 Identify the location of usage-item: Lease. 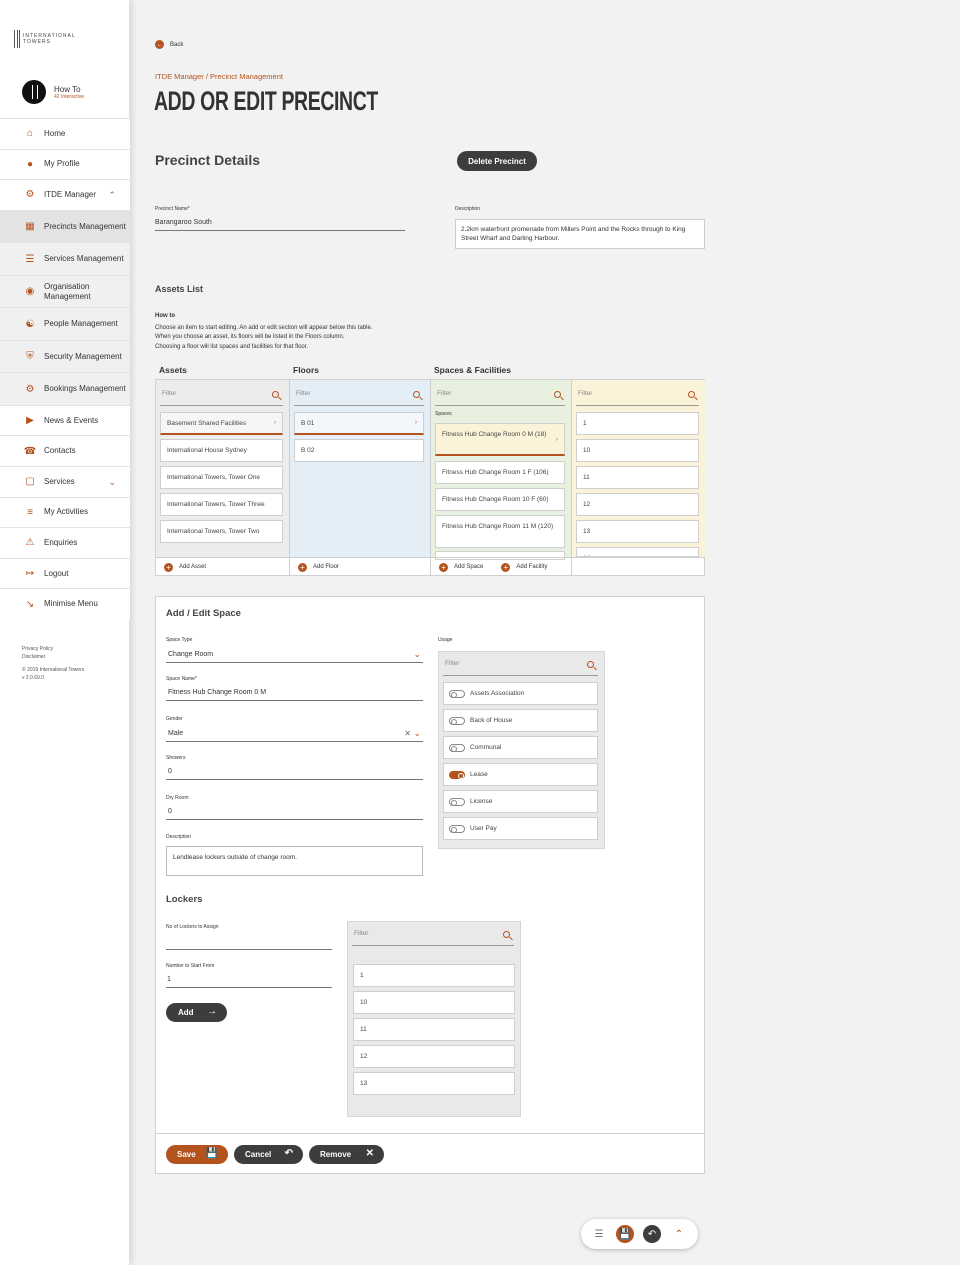
(520, 774).